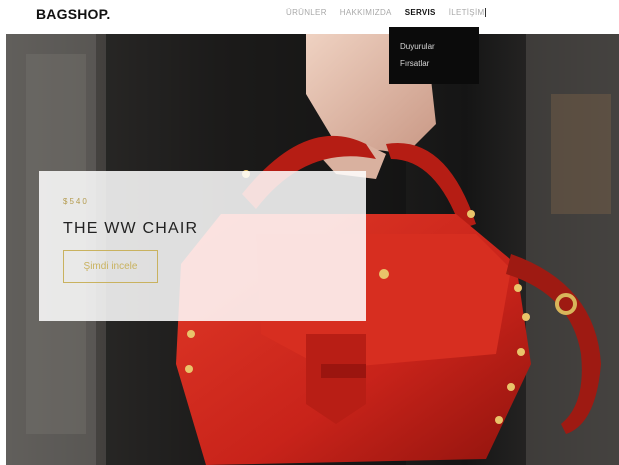 This screenshot has width=619, height=465. I want to click on nav-item-contact-label: İLETİŞİM, so click(466, 12).